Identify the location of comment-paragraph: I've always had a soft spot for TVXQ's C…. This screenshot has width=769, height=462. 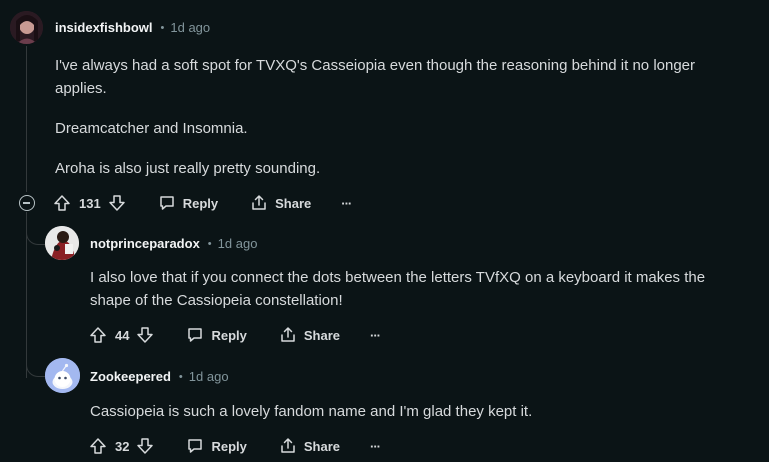
(375, 77).